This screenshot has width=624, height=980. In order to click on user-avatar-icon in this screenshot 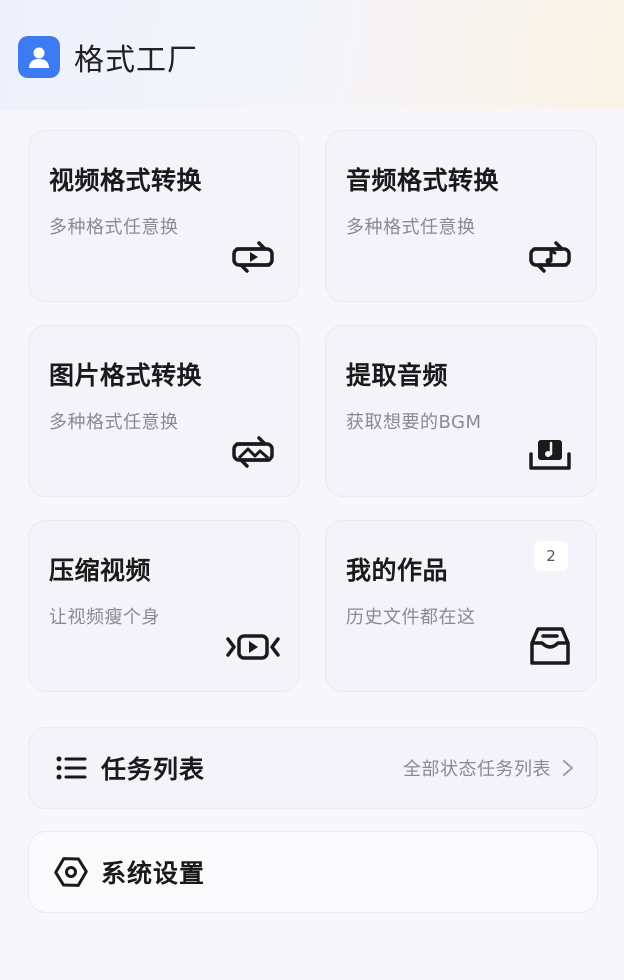, I will do `click(39, 57)`.